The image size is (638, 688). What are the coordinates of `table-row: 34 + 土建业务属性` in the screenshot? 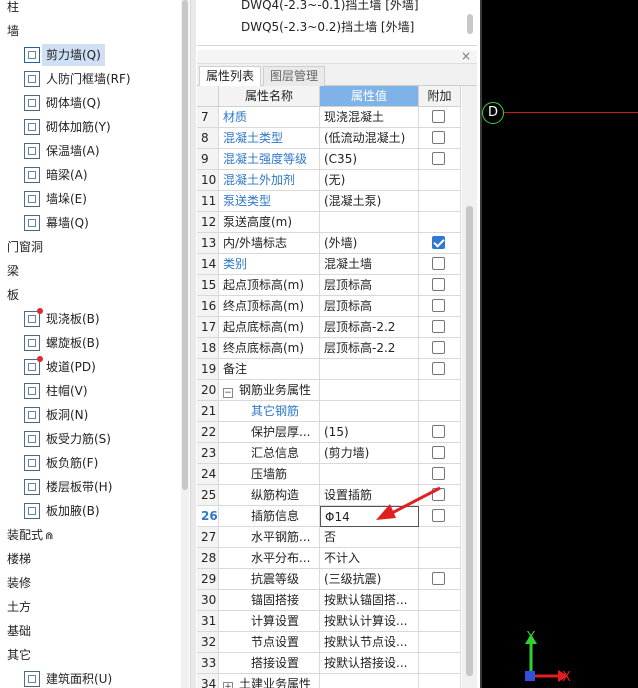 It's located at (329, 681).